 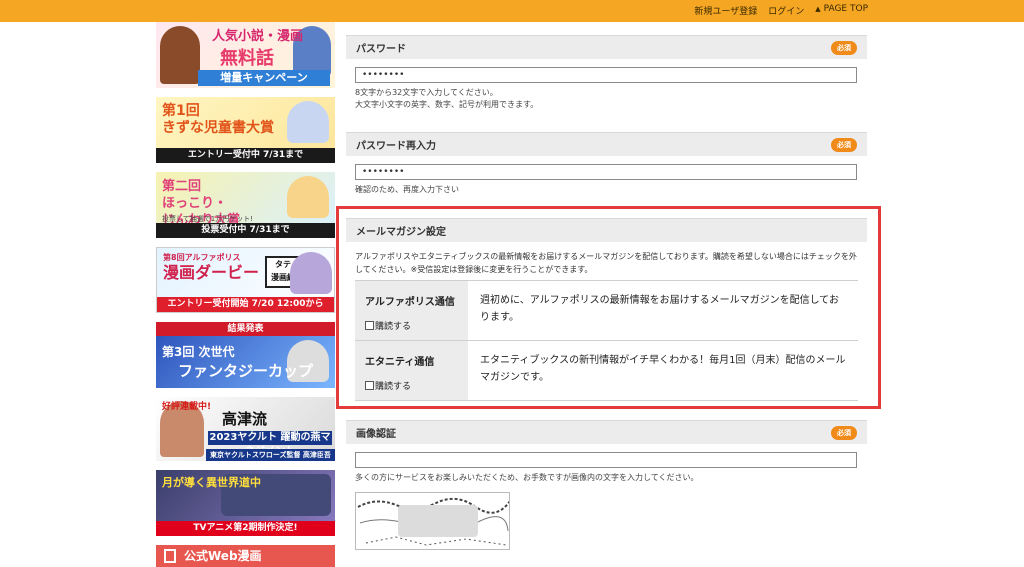 I want to click on banner-title: 人気小説・漫画, so click(x=258, y=36).